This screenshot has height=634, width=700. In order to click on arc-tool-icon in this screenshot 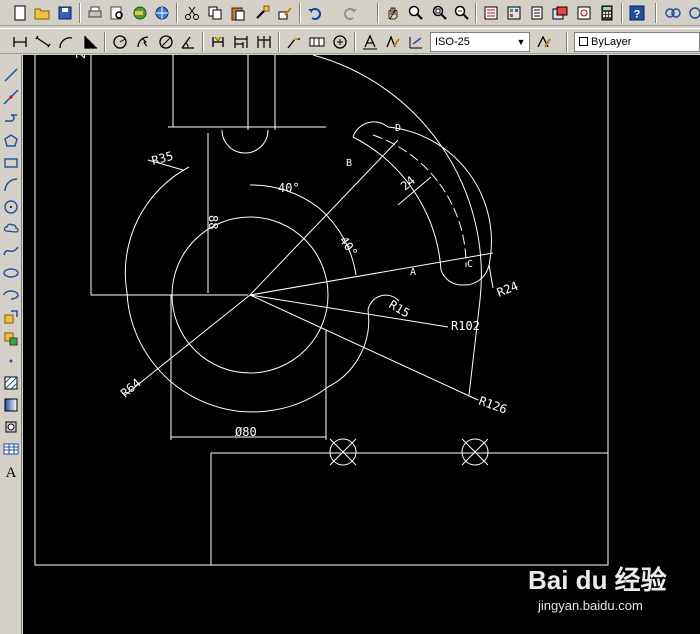, I will do `click(11, 185)`.